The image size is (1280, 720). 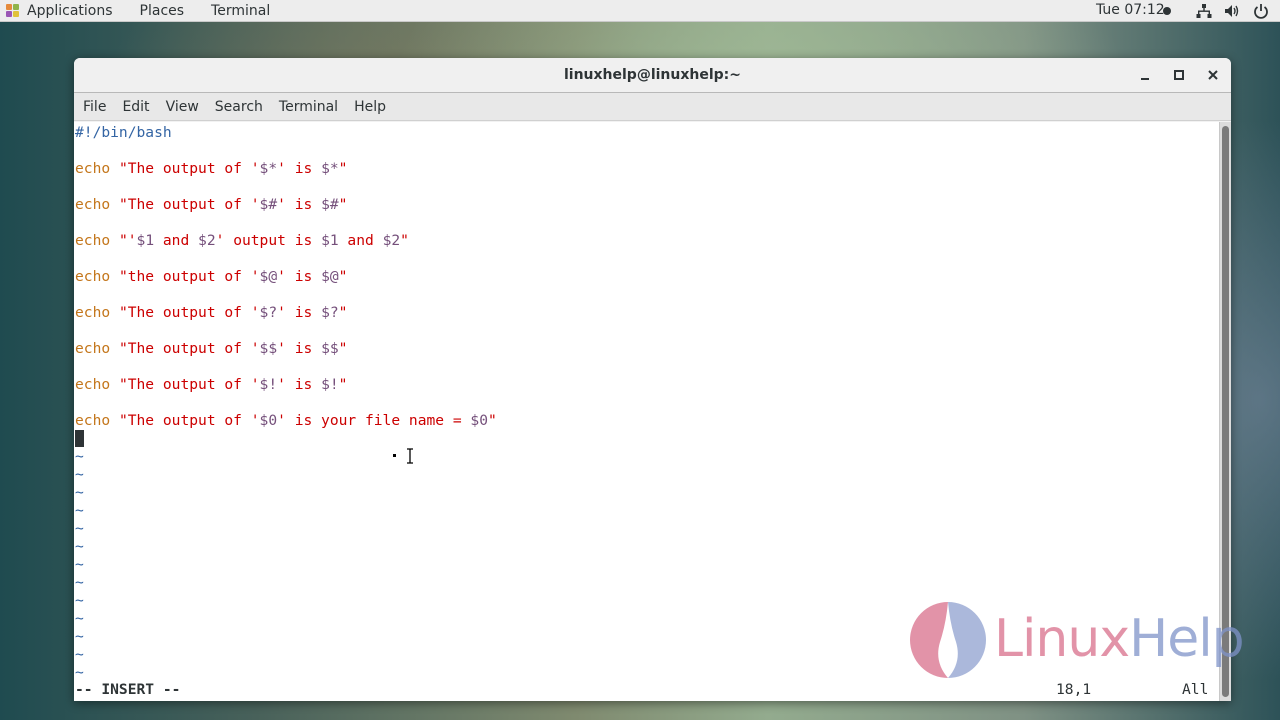 I want to click on shebang-token: #!/bin/bash, so click(x=123, y=132).